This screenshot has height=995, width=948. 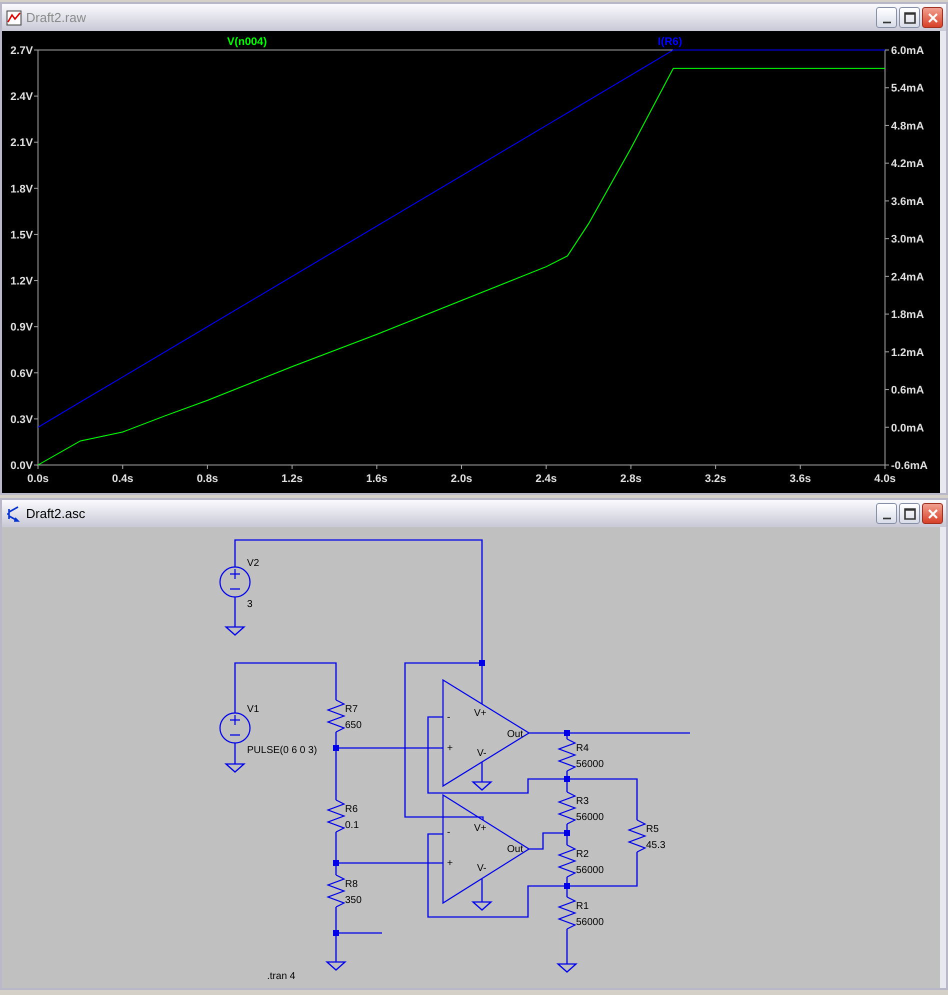 I want to click on y-axis-tick-label: 2.7V, so click(x=21, y=51).